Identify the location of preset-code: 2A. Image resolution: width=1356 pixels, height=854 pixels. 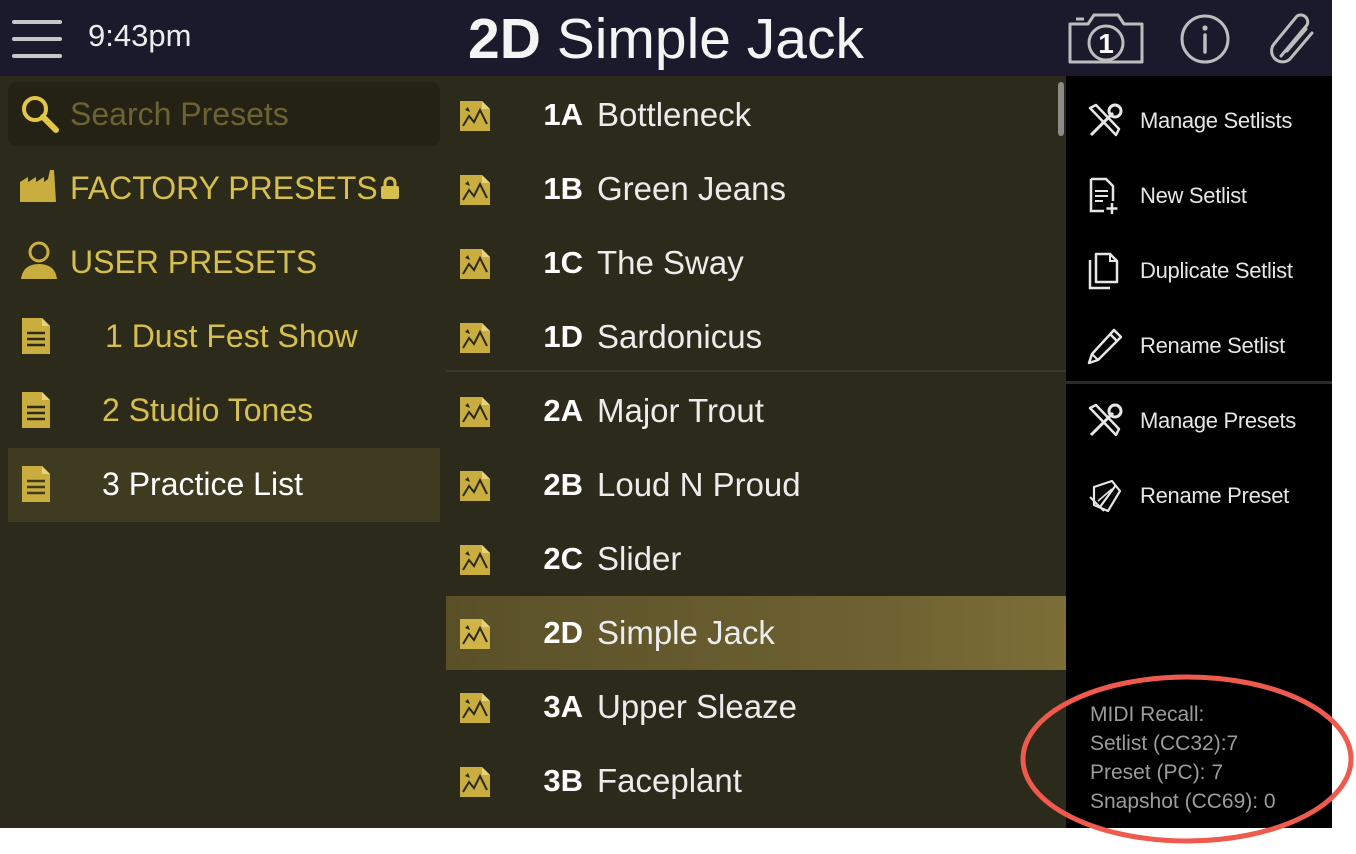
(563, 410).